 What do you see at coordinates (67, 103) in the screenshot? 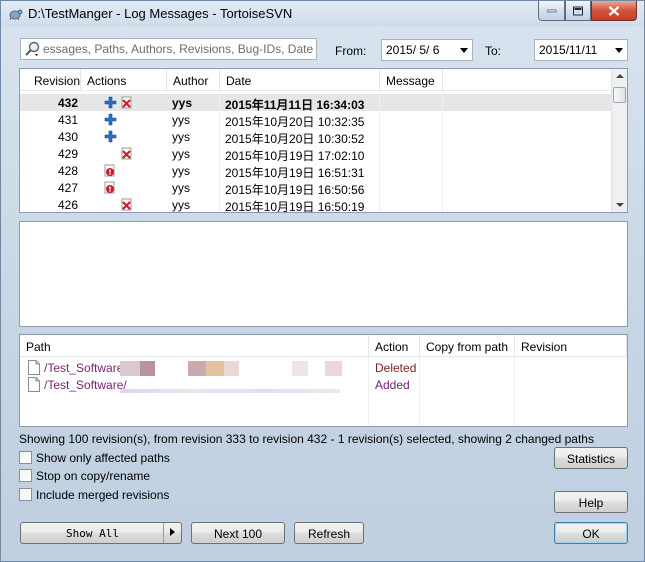
I see `revision-number: 432` at bounding box center [67, 103].